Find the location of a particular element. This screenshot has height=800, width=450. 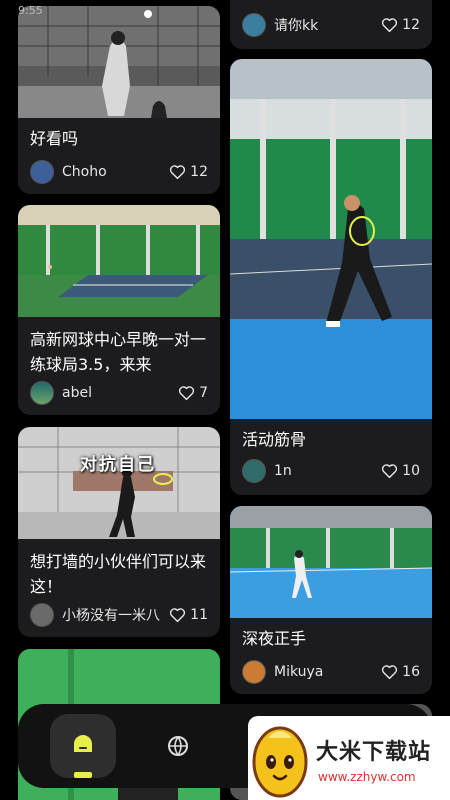

post-card: 对抗自己 想打墙的小伙伴们可以来这！ 小杨没有一米八 11 is located at coordinates (119, 532).